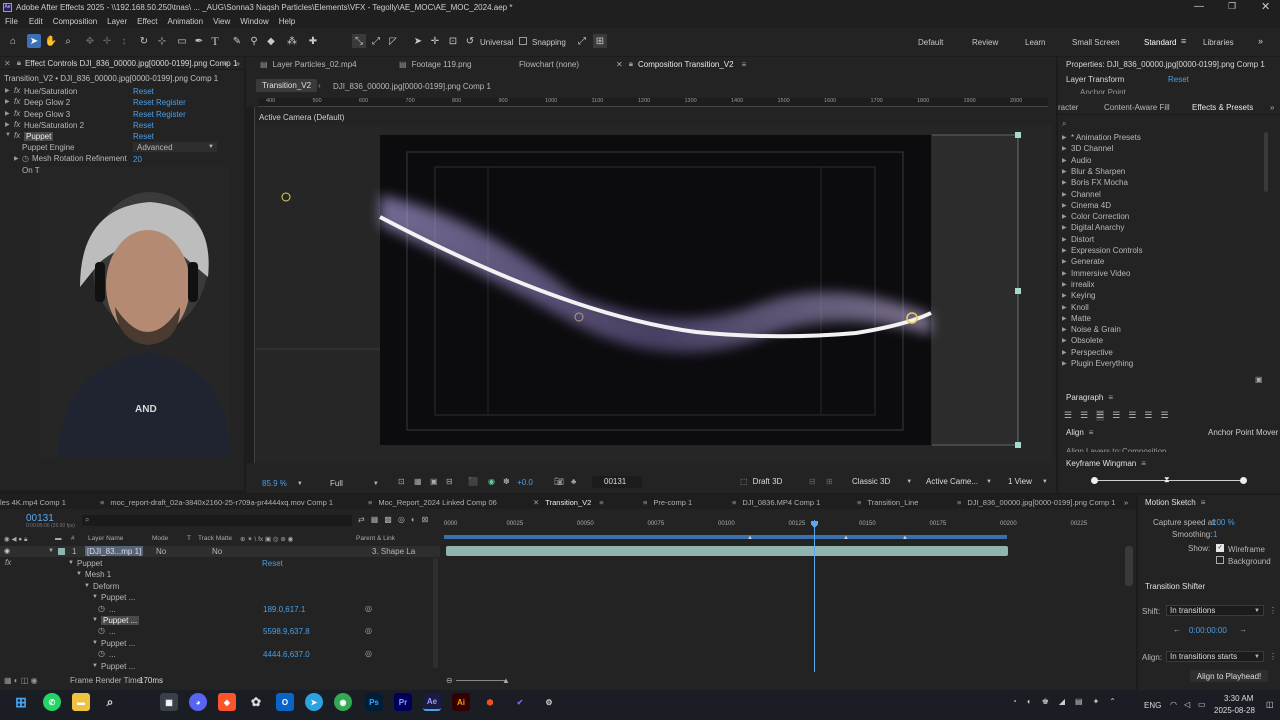 This screenshot has width=1280, height=720. I want to click on property-row: ▼ Puppet Reset, so click(220, 563).